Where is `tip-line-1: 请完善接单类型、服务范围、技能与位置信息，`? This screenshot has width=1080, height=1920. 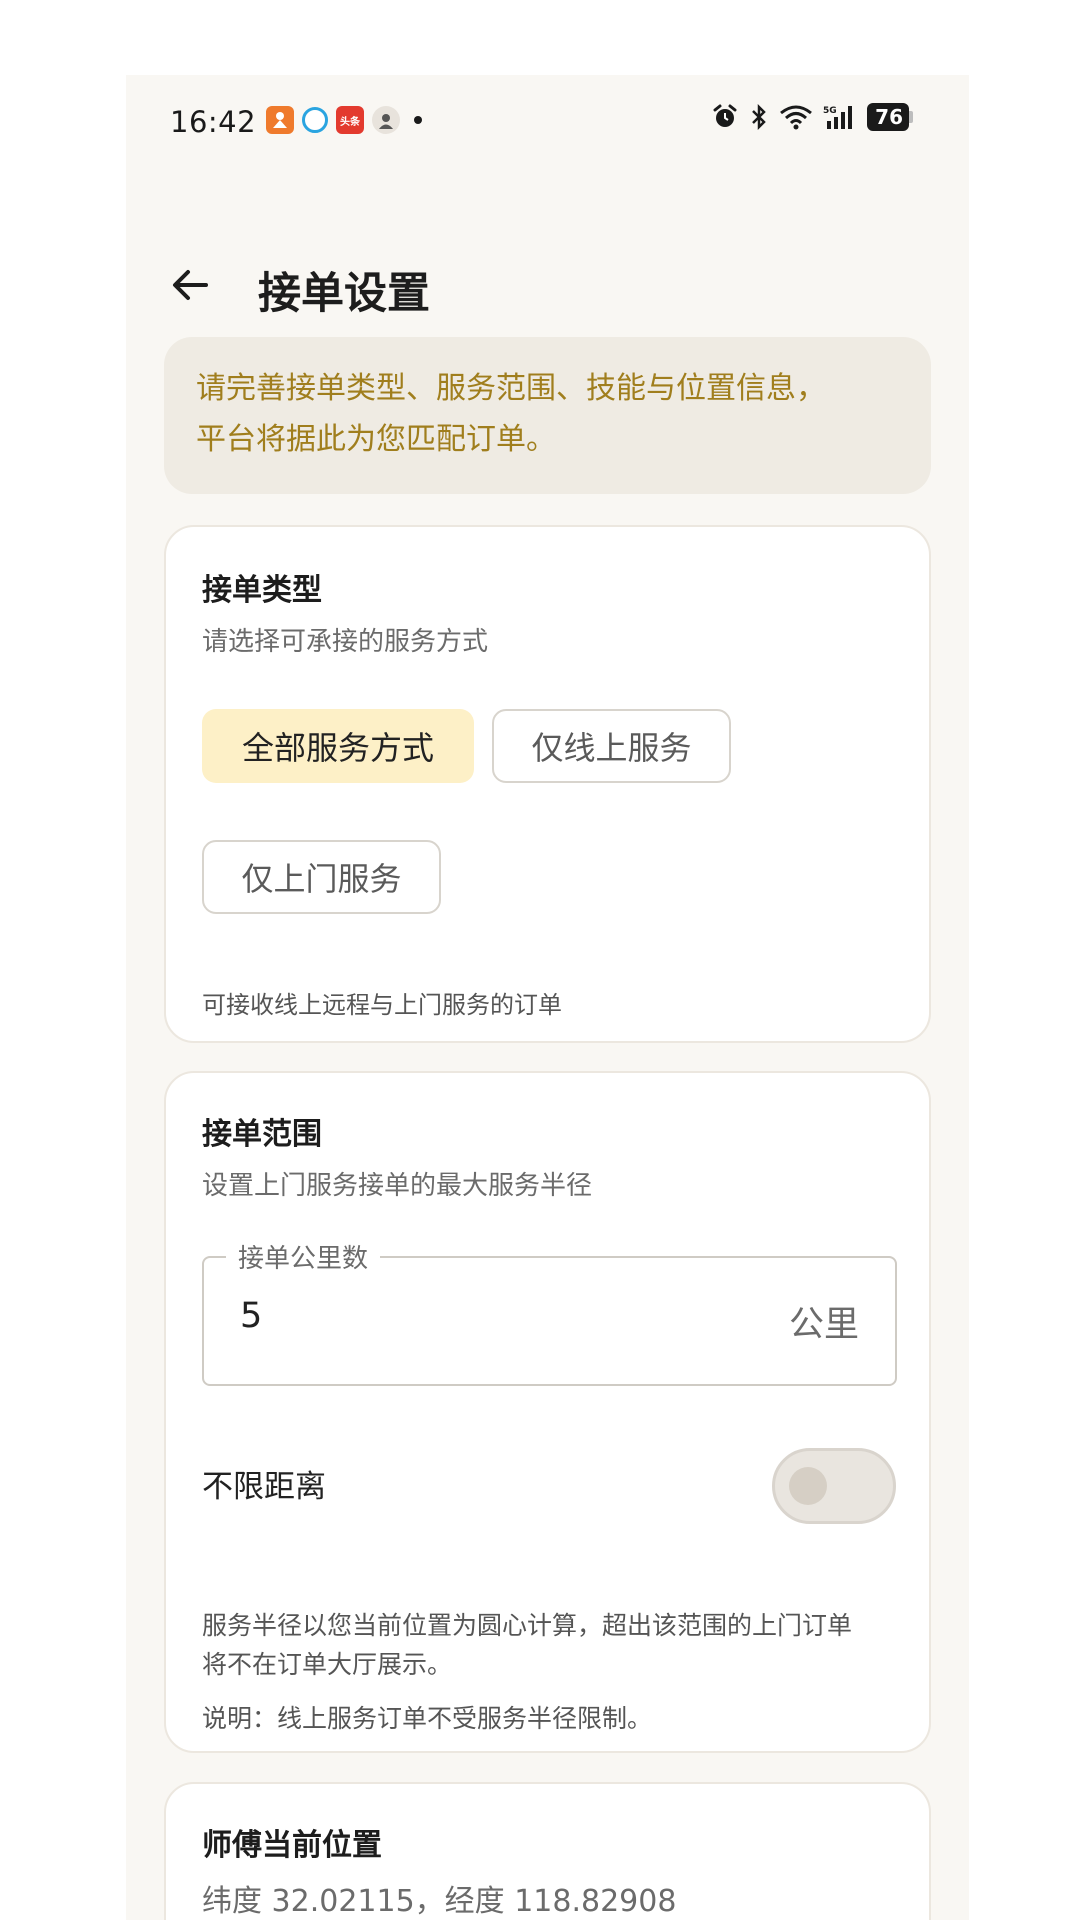 tip-line-1: 请完善接单类型、服务范围、技能与位置信息， is located at coordinates (511, 388).